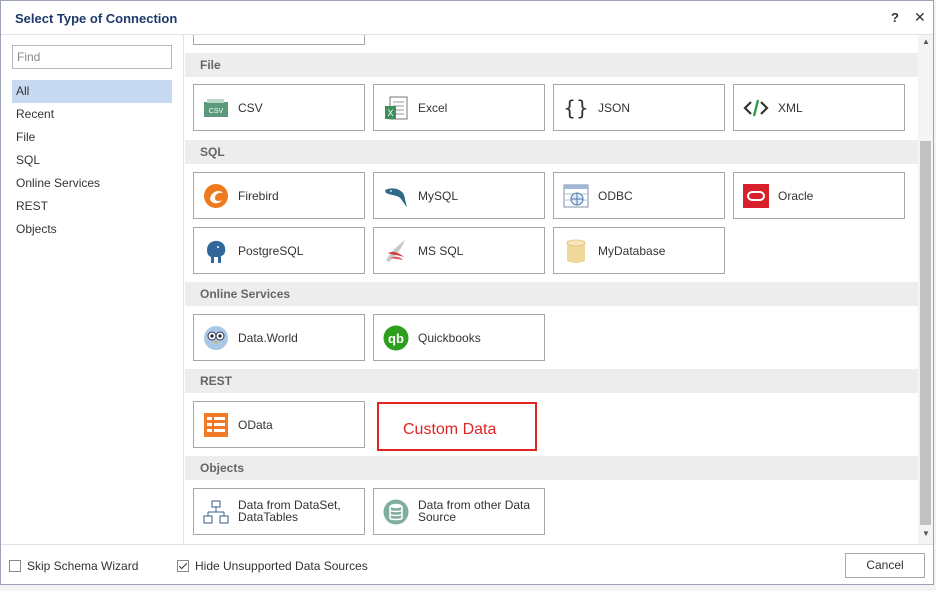  I want to click on tile-data-from-dataset: Data from DataSet, DataTables, so click(279, 511).